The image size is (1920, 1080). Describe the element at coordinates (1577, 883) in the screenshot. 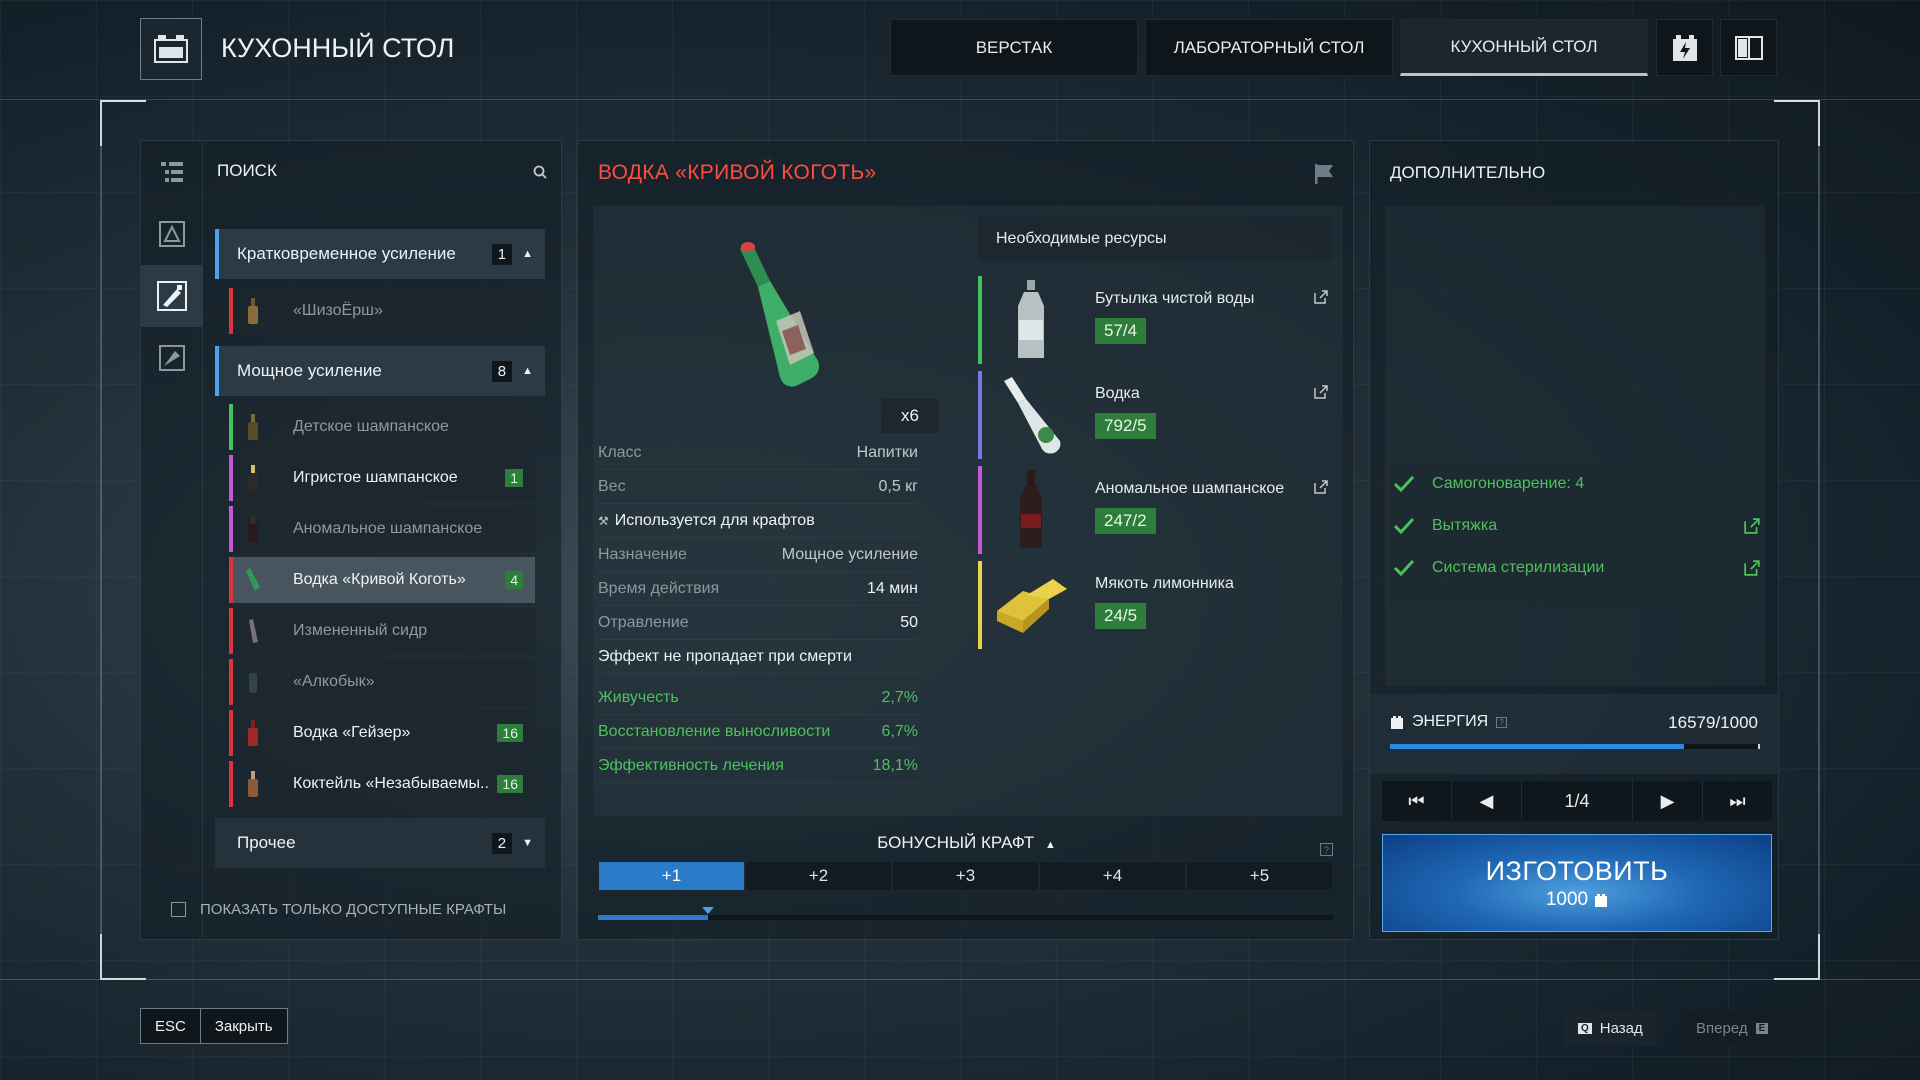

I see `craft-button: ИЗГОТОВИТЬ 1000` at that location.